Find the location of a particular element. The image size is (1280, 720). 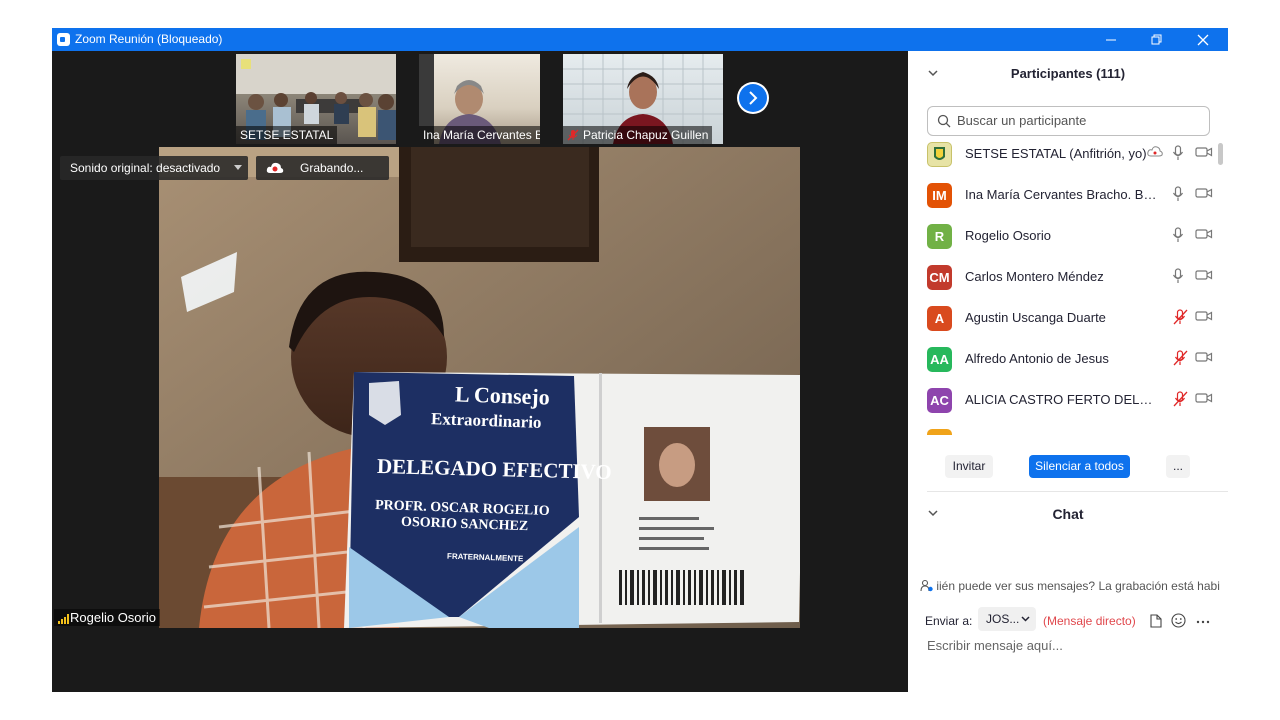

participant-name: Carlos Montero Méndez is located at coordinates (1034, 276).